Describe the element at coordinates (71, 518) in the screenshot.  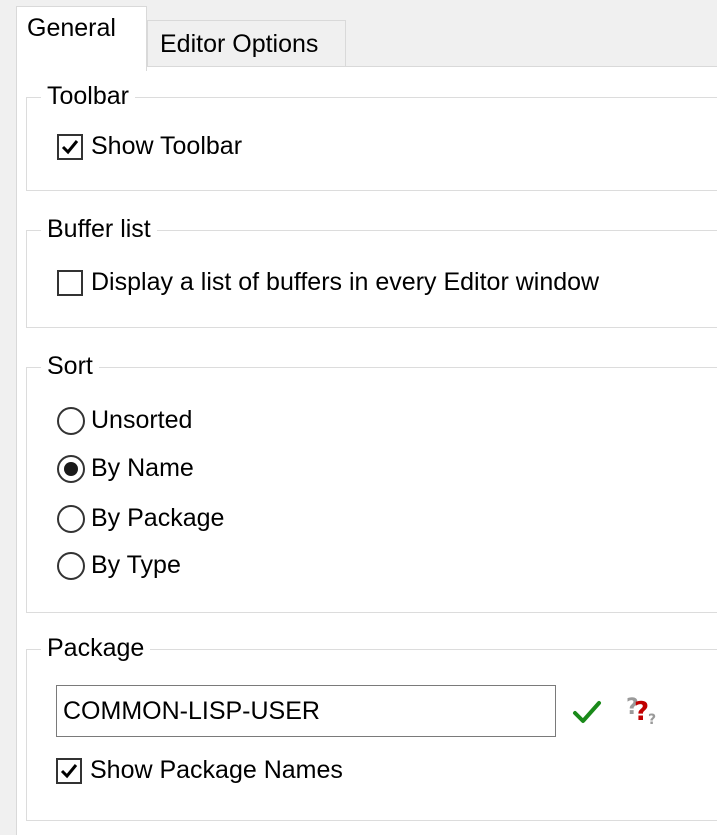
I see `sort-by-package-radio-circle` at that location.